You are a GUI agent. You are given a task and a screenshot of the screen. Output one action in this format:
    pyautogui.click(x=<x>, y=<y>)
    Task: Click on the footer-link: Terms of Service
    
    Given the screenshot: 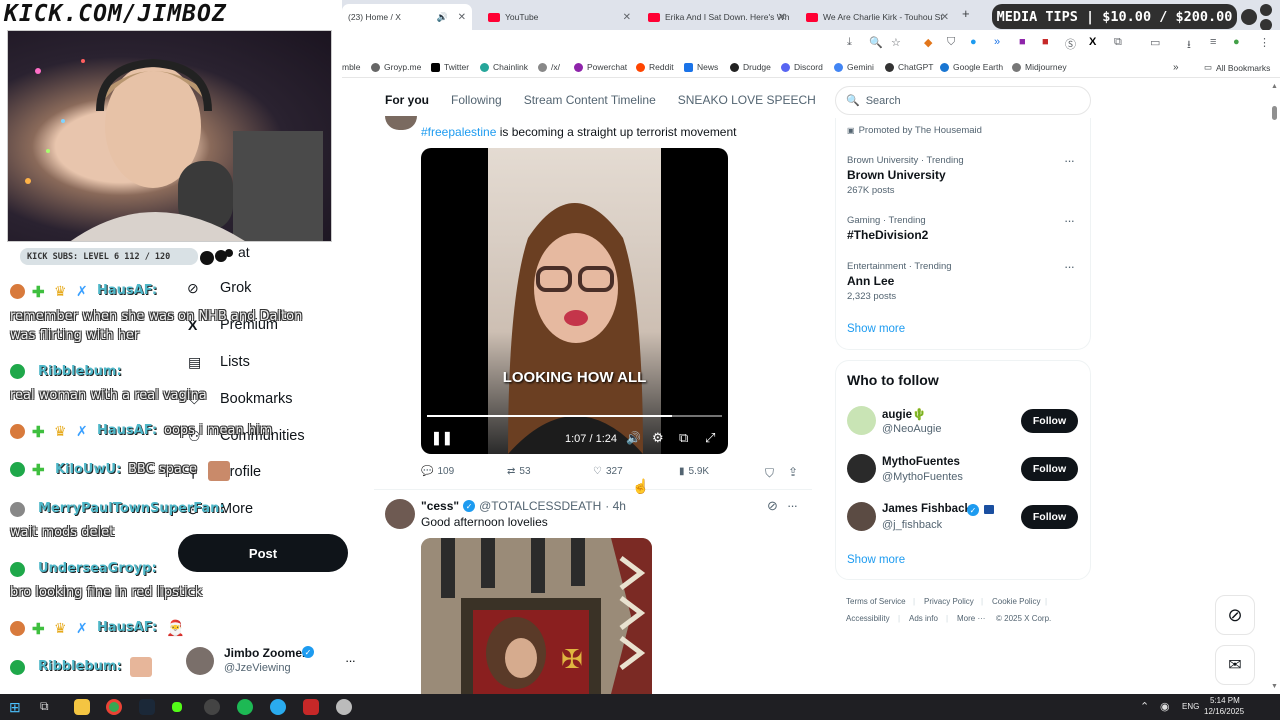 What is the action you would take?
    pyautogui.click(x=876, y=601)
    